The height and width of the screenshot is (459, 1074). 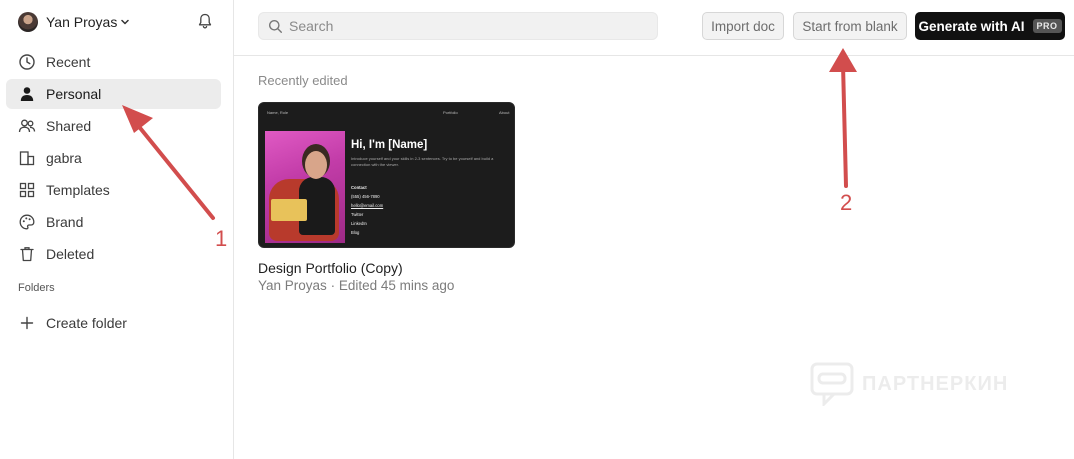 I want to click on sidebar-item-shared: Shared, so click(x=113, y=126).